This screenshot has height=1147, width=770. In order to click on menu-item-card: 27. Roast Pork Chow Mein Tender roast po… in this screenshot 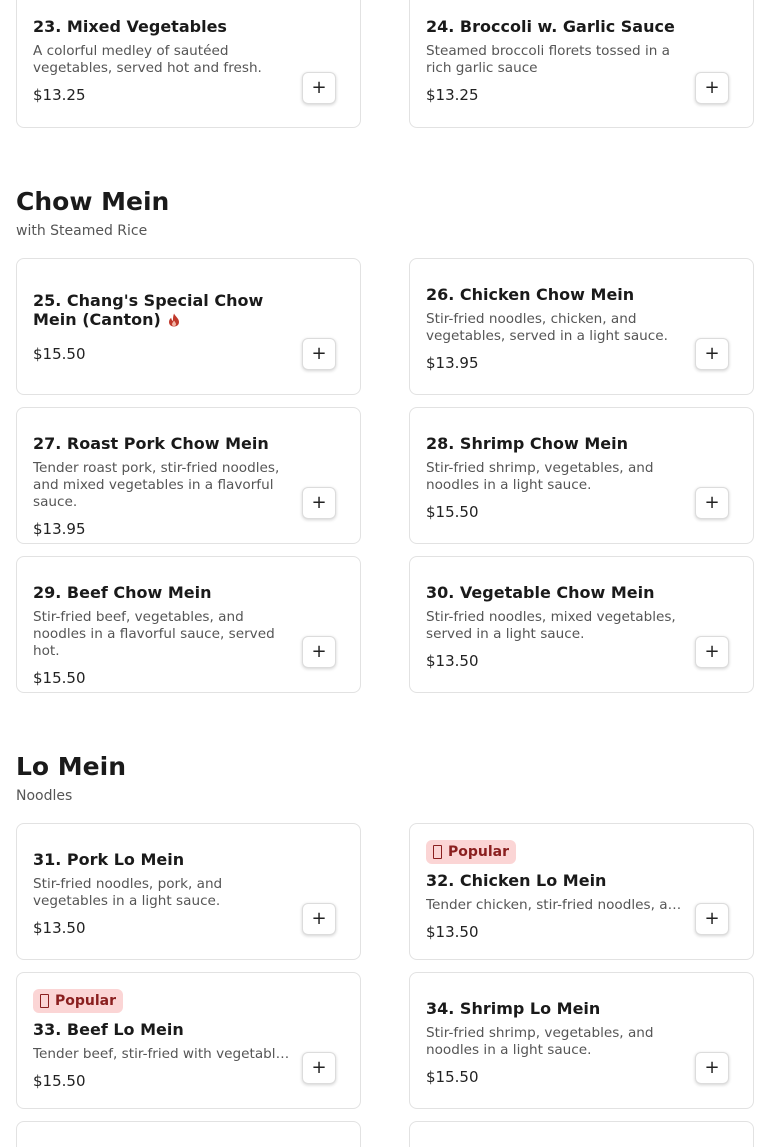, I will do `click(188, 475)`.